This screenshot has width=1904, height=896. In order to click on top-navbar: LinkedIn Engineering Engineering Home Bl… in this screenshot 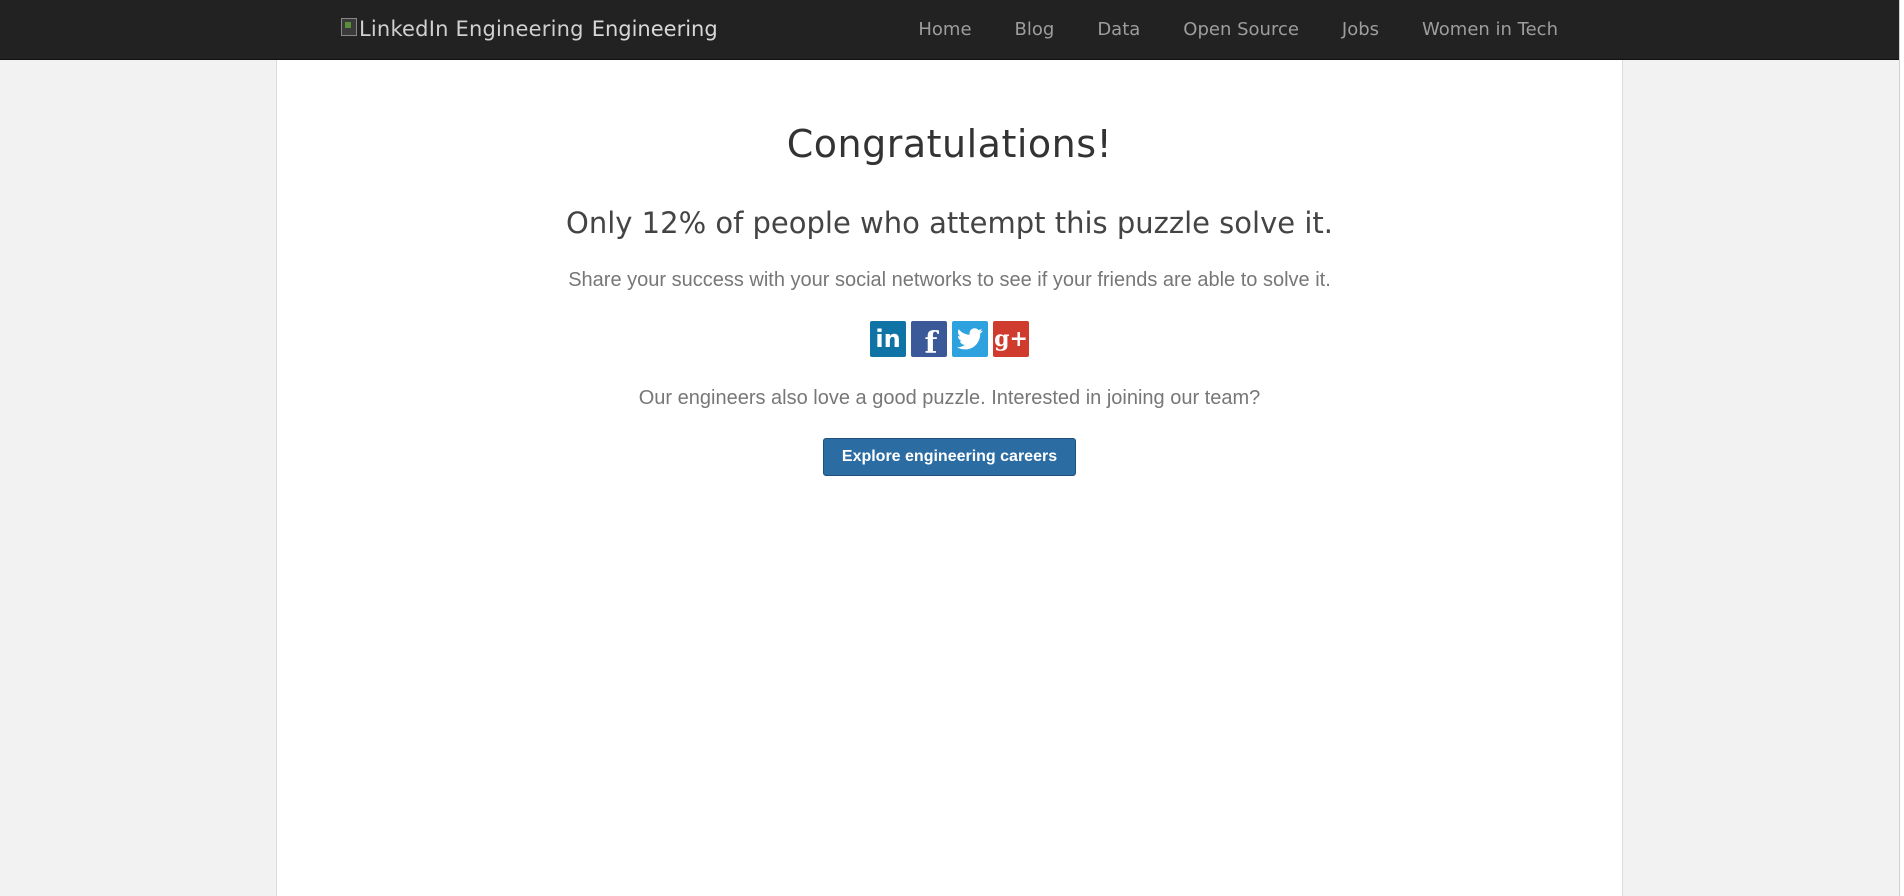, I will do `click(950, 30)`.